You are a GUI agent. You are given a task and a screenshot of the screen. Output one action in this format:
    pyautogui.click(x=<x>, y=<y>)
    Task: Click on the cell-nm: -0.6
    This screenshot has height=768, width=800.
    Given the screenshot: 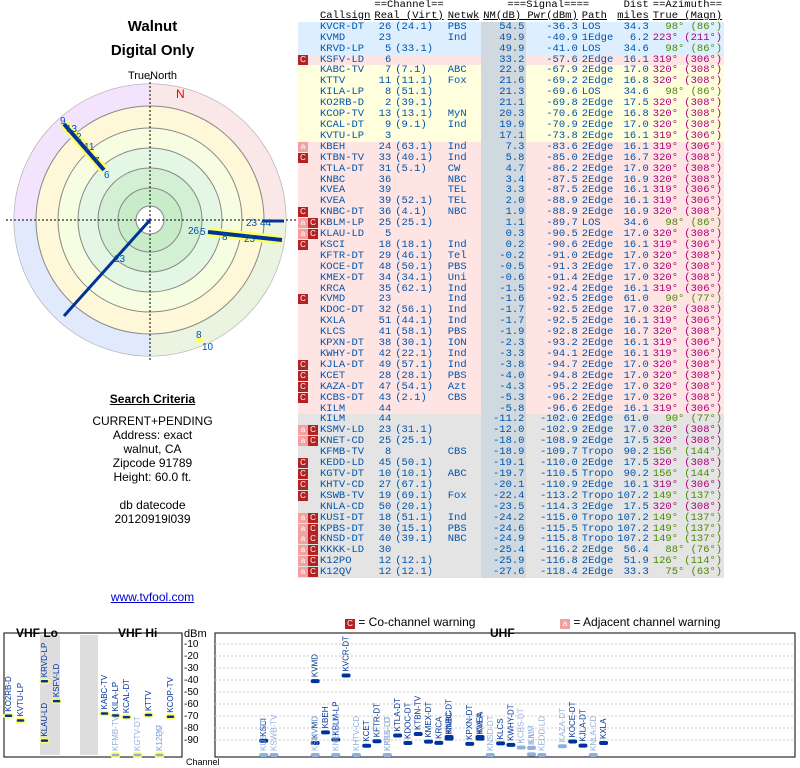 What is the action you would take?
    pyautogui.click(x=504, y=278)
    